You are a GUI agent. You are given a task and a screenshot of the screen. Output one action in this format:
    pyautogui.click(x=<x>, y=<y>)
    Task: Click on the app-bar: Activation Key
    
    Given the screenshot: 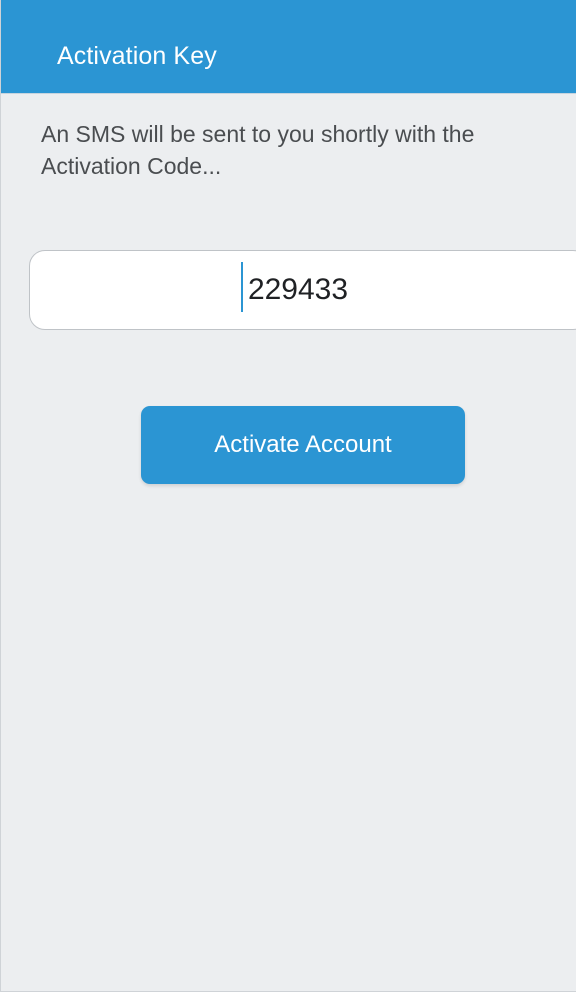 What is the action you would take?
    pyautogui.click(x=288, y=47)
    